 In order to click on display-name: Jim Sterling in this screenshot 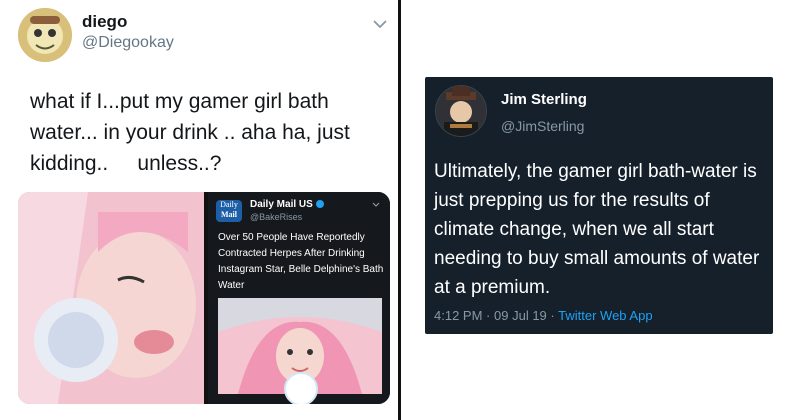, I will do `click(544, 99)`.